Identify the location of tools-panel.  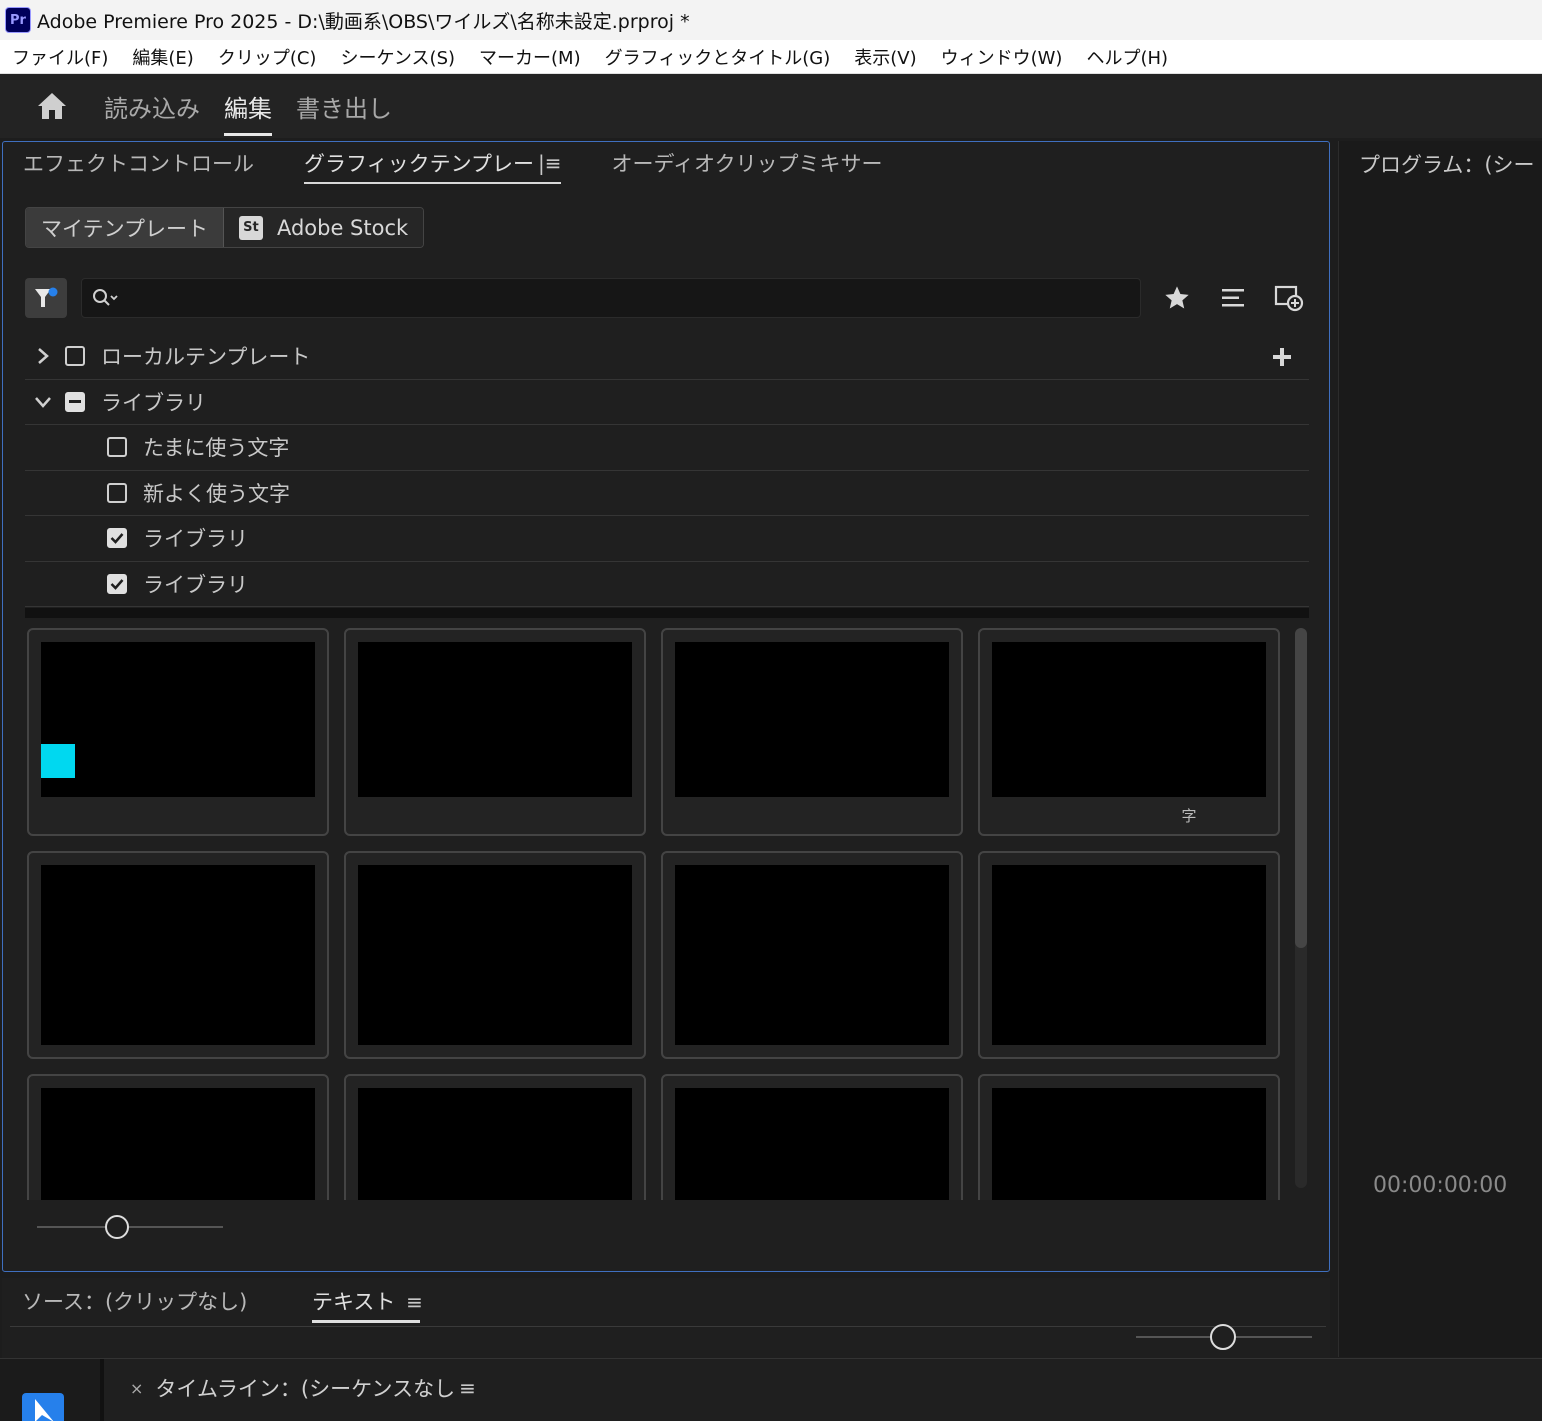
(52, 1390).